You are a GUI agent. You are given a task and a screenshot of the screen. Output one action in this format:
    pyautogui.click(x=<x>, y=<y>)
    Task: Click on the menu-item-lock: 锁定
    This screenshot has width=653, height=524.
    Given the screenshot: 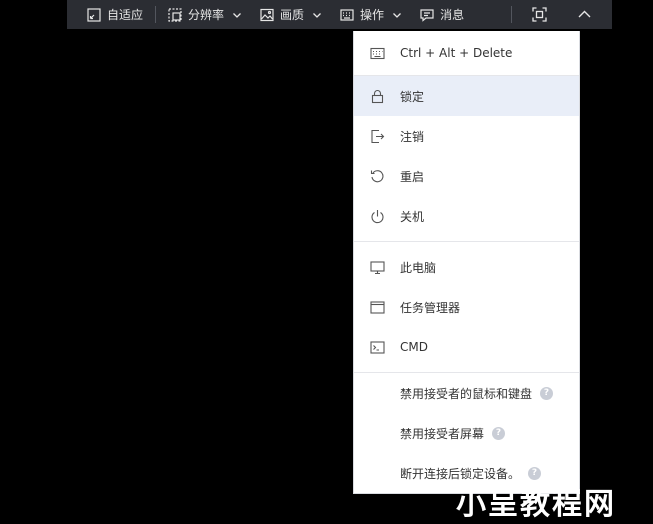 What is the action you would take?
    pyautogui.click(x=466, y=96)
    